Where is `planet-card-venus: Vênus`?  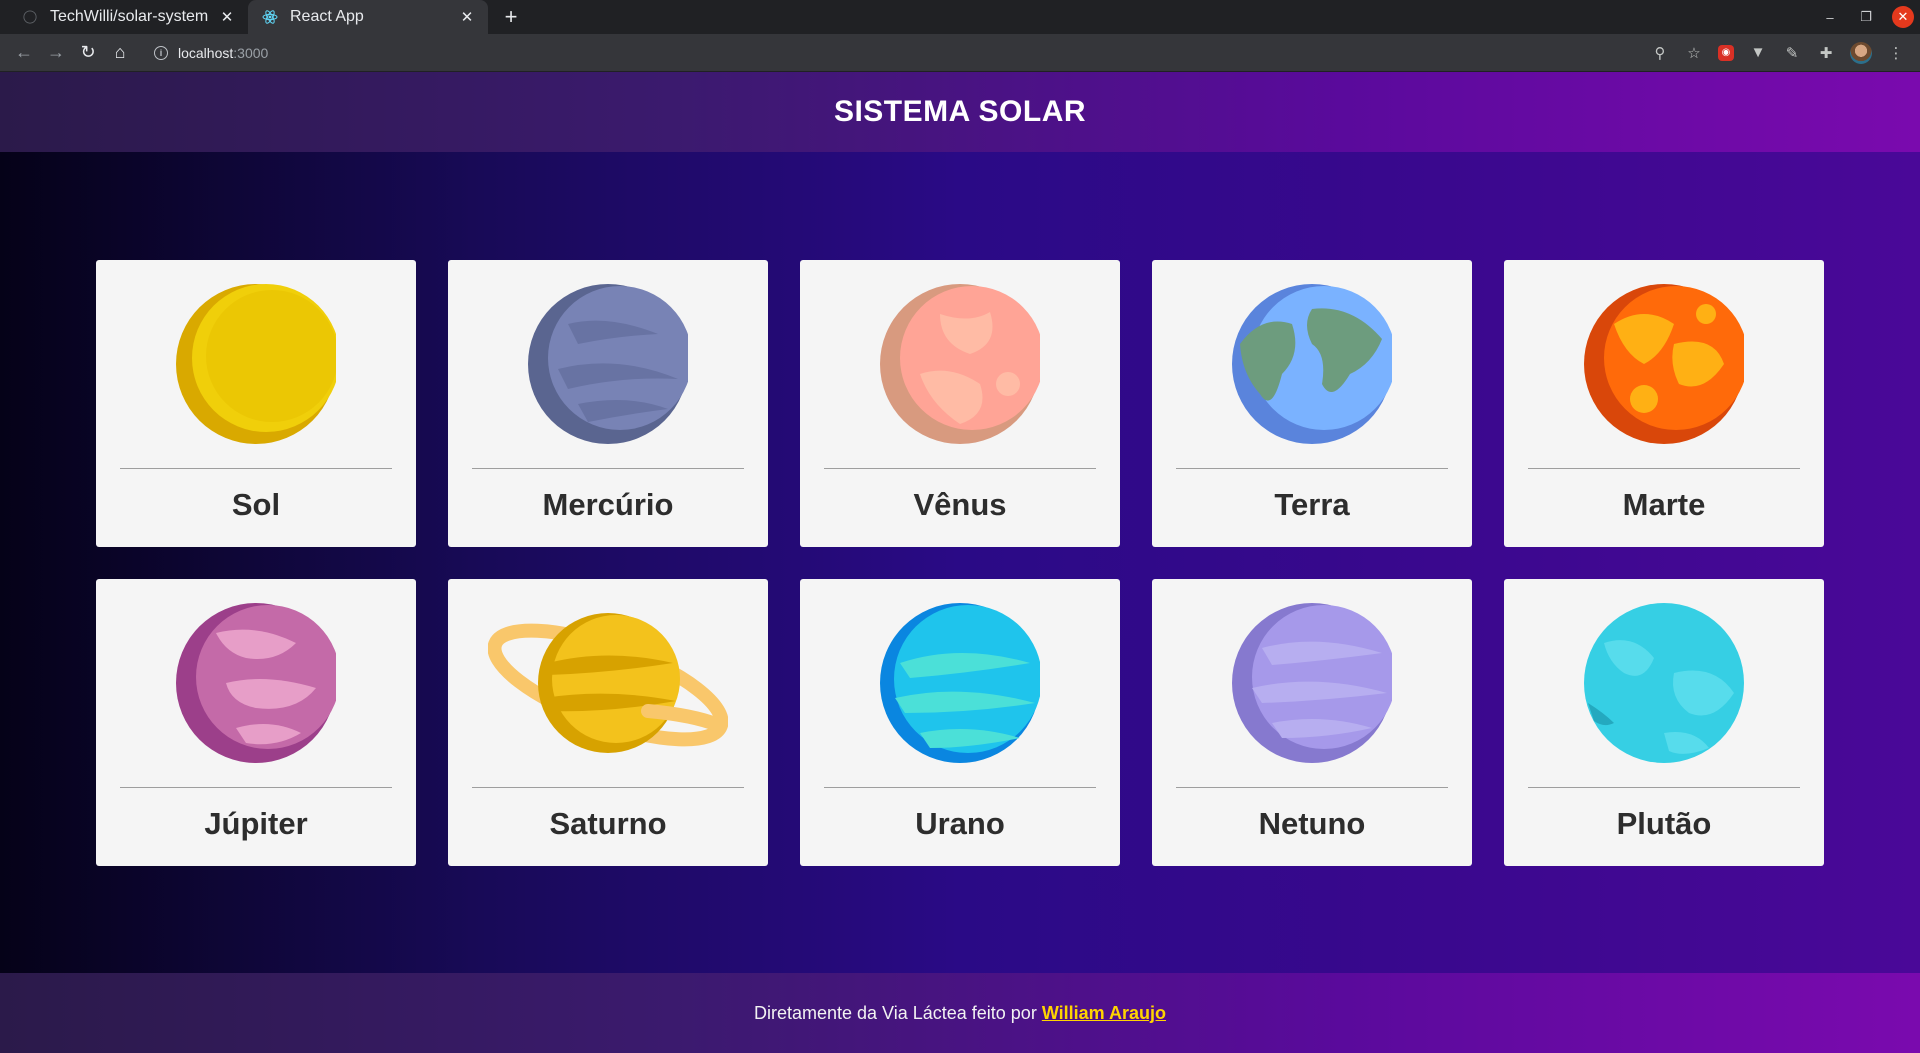
planet-card-venus: Vênus is located at coordinates (960, 403).